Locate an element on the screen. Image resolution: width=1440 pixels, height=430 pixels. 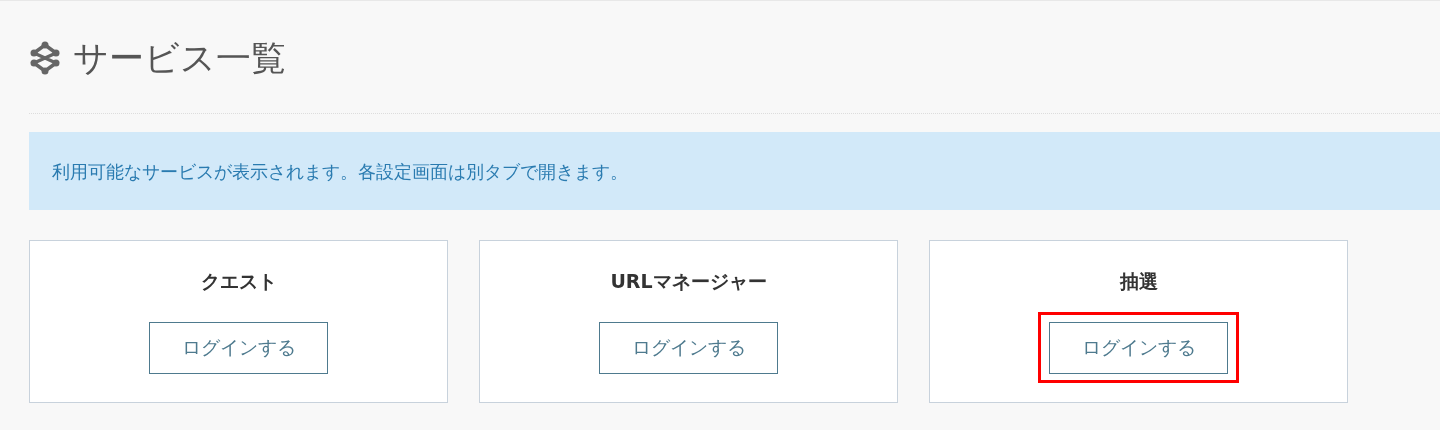
service-name: URLマネージャー is located at coordinates (688, 281).